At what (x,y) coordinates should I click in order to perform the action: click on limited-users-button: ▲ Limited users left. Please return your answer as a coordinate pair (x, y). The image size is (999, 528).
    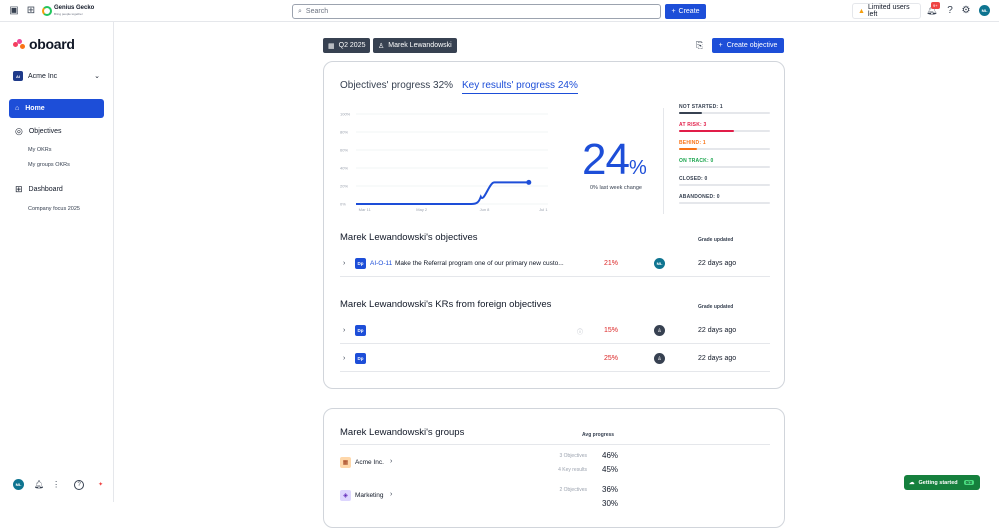
    Looking at the image, I should click on (886, 11).